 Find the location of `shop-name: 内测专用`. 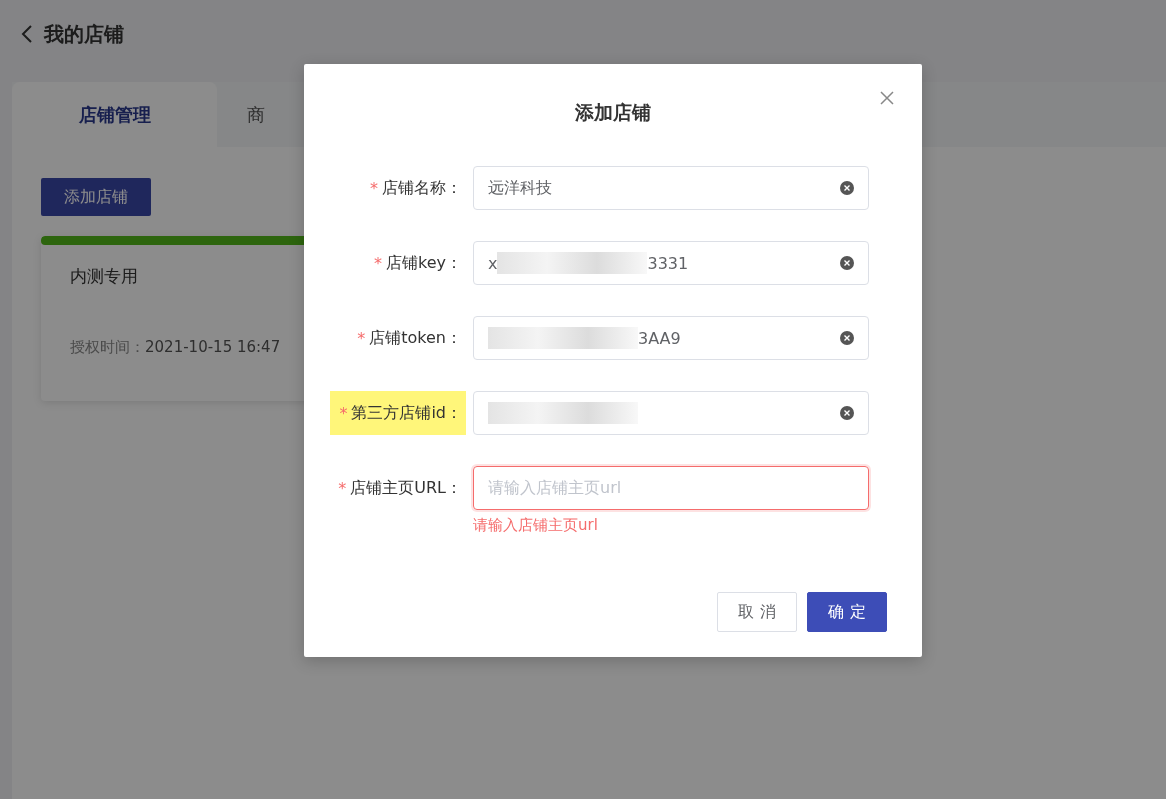

shop-name: 内测专用 is located at coordinates (104, 276).